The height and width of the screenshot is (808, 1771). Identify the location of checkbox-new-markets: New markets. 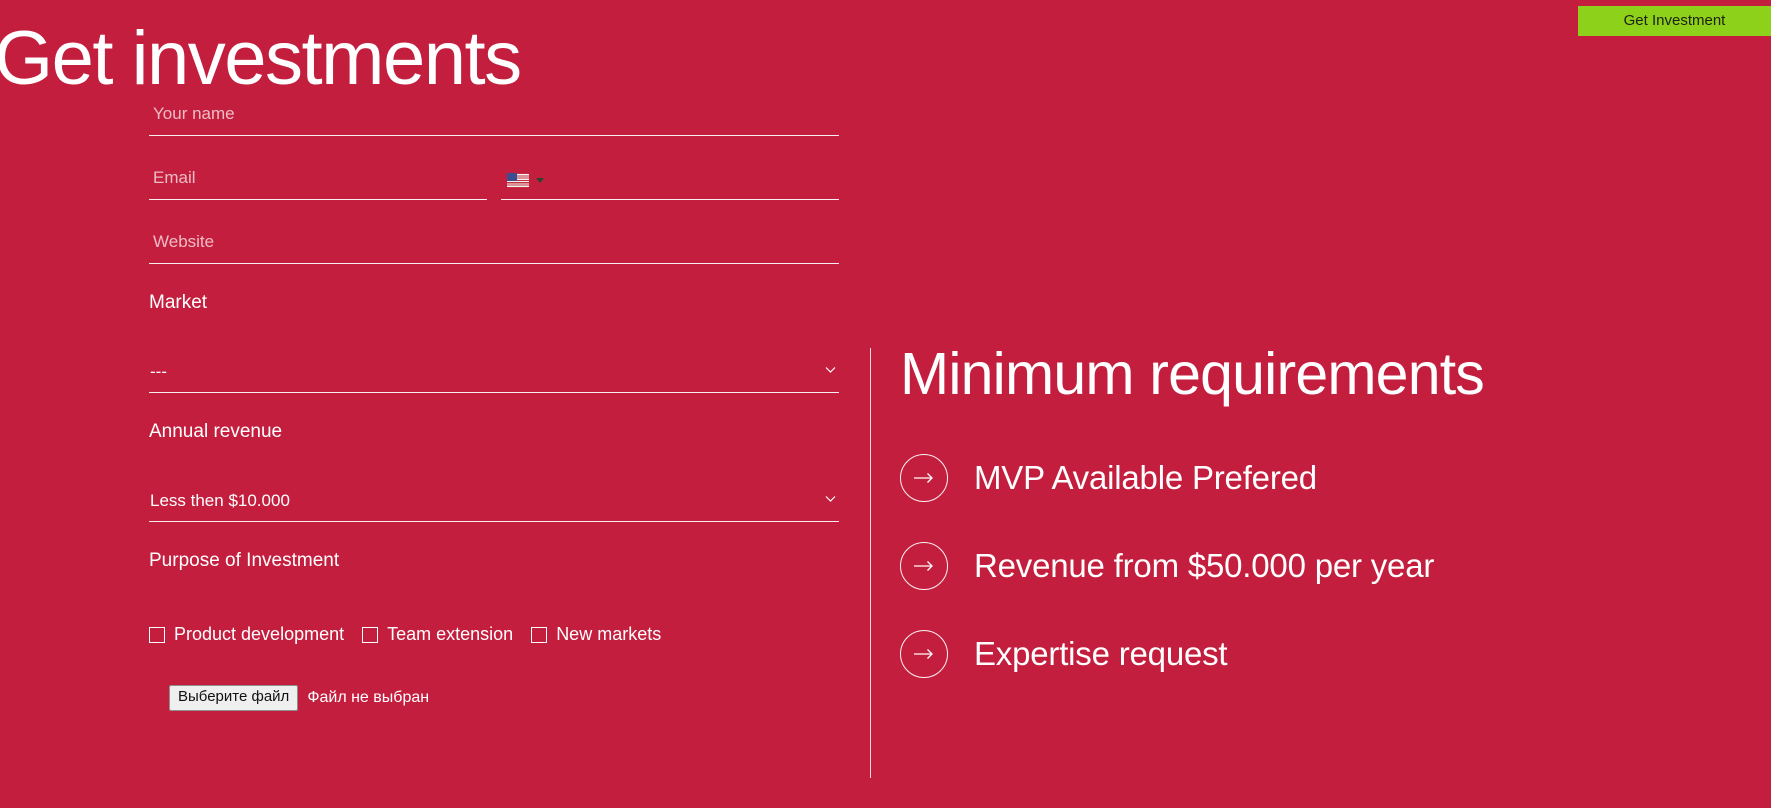
(596, 634).